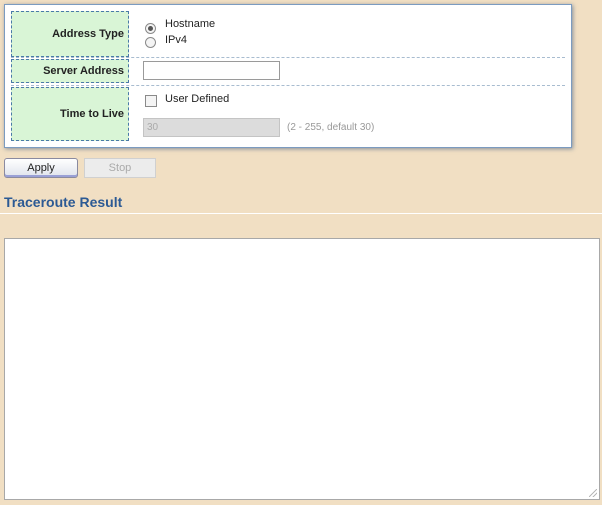 Image resolution: width=602 pixels, height=505 pixels. I want to click on radio-hostname, so click(150, 28).